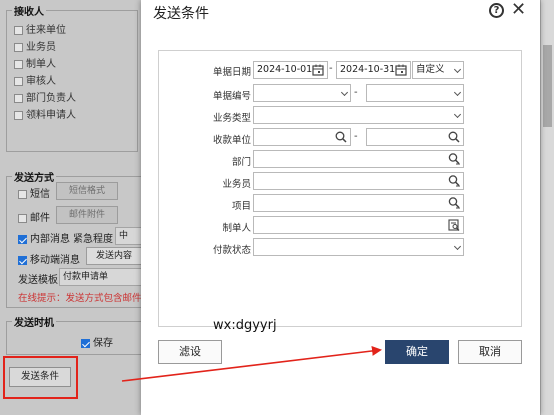  Describe the element at coordinates (241, 162) in the screenshot. I see `dept-label: 部门` at that location.